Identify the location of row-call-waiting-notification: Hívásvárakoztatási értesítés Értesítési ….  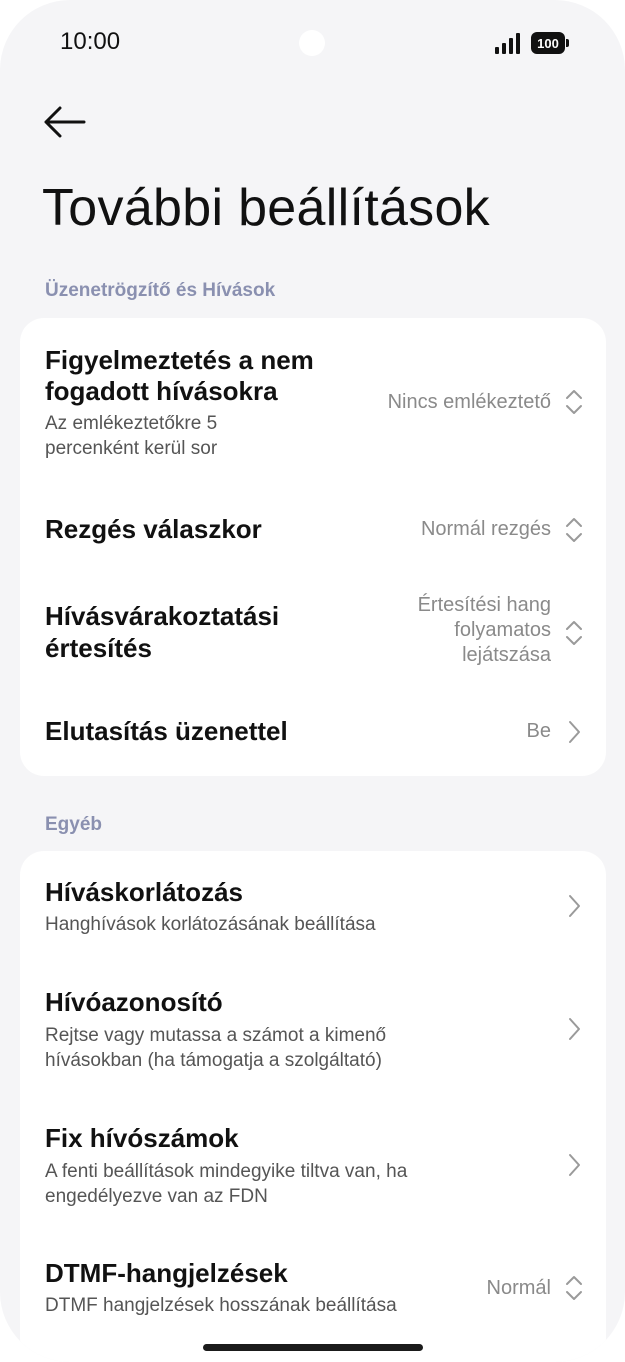
(313, 638).